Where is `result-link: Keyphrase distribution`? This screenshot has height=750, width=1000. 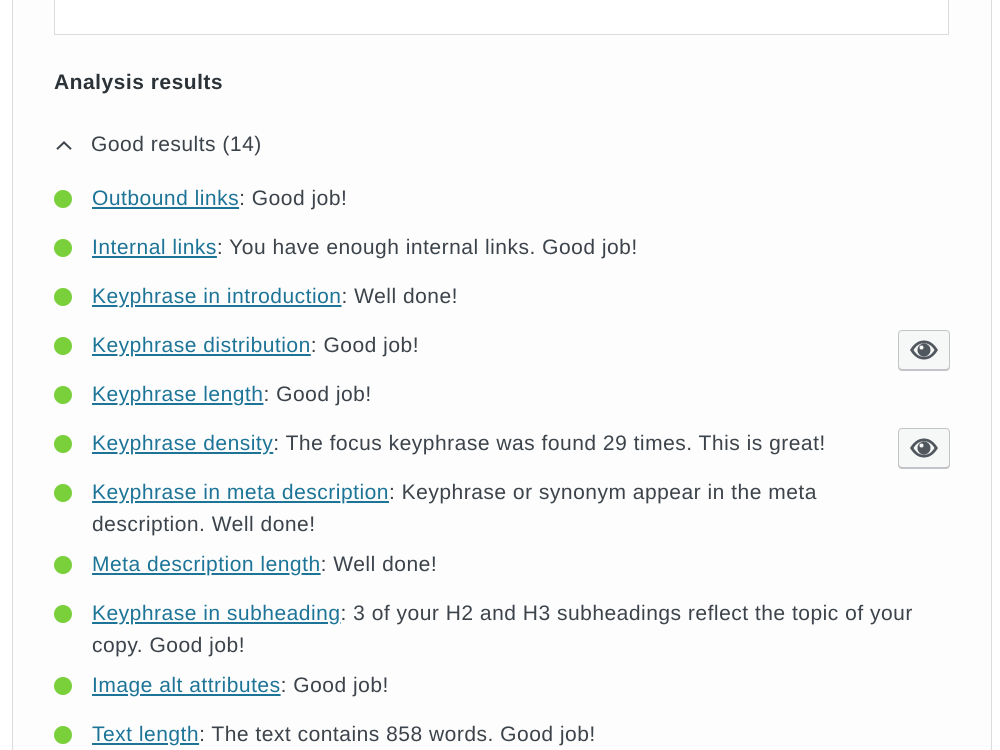 result-link: Keyphrase distribution is located at coordinates (201, 345).